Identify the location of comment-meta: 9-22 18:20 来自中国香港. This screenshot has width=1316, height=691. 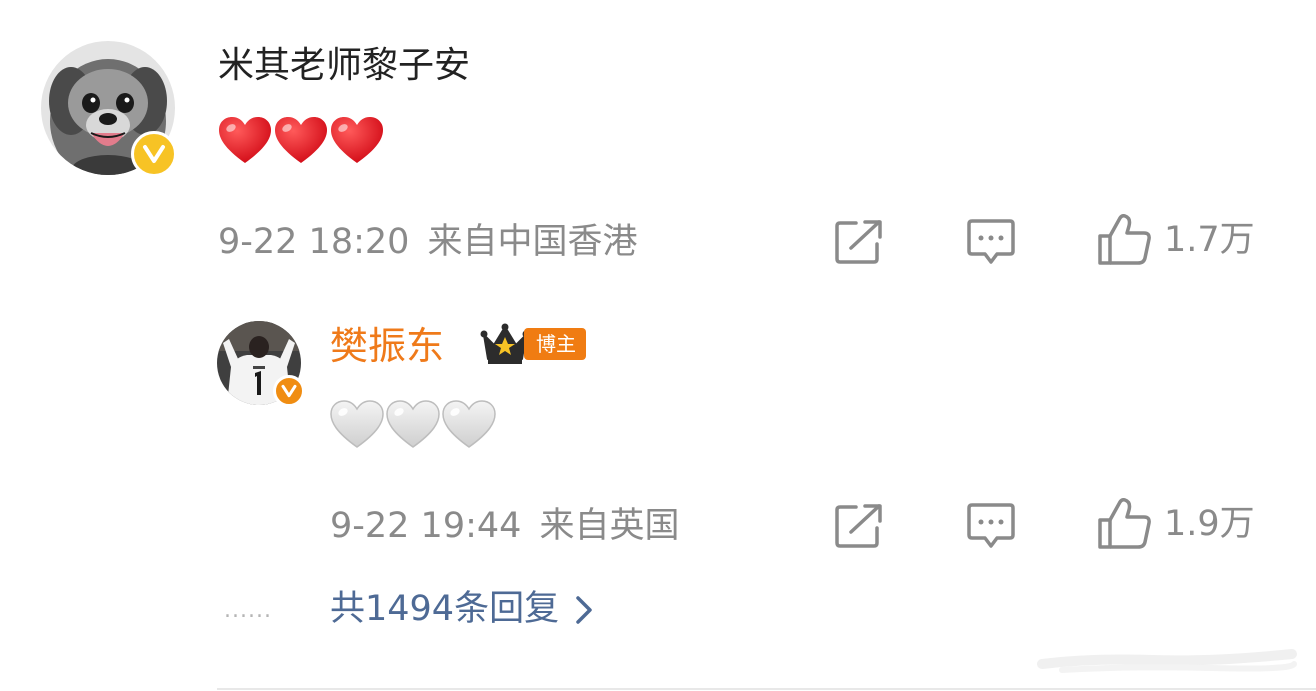
(427, 242).